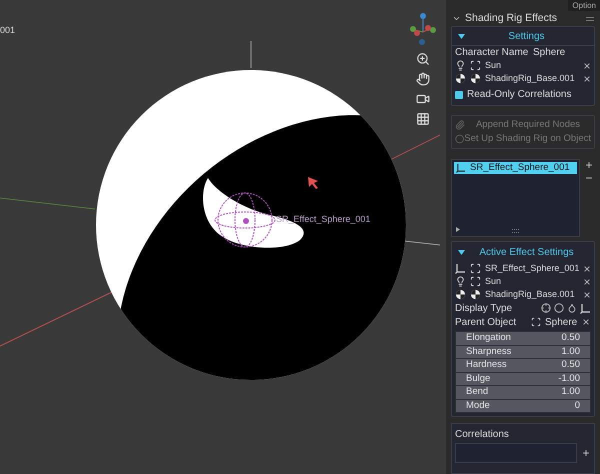  What do you see at coordinates (423, 99) in the screenshot?
I see `camera-icon` at bounding box center [423, 99].